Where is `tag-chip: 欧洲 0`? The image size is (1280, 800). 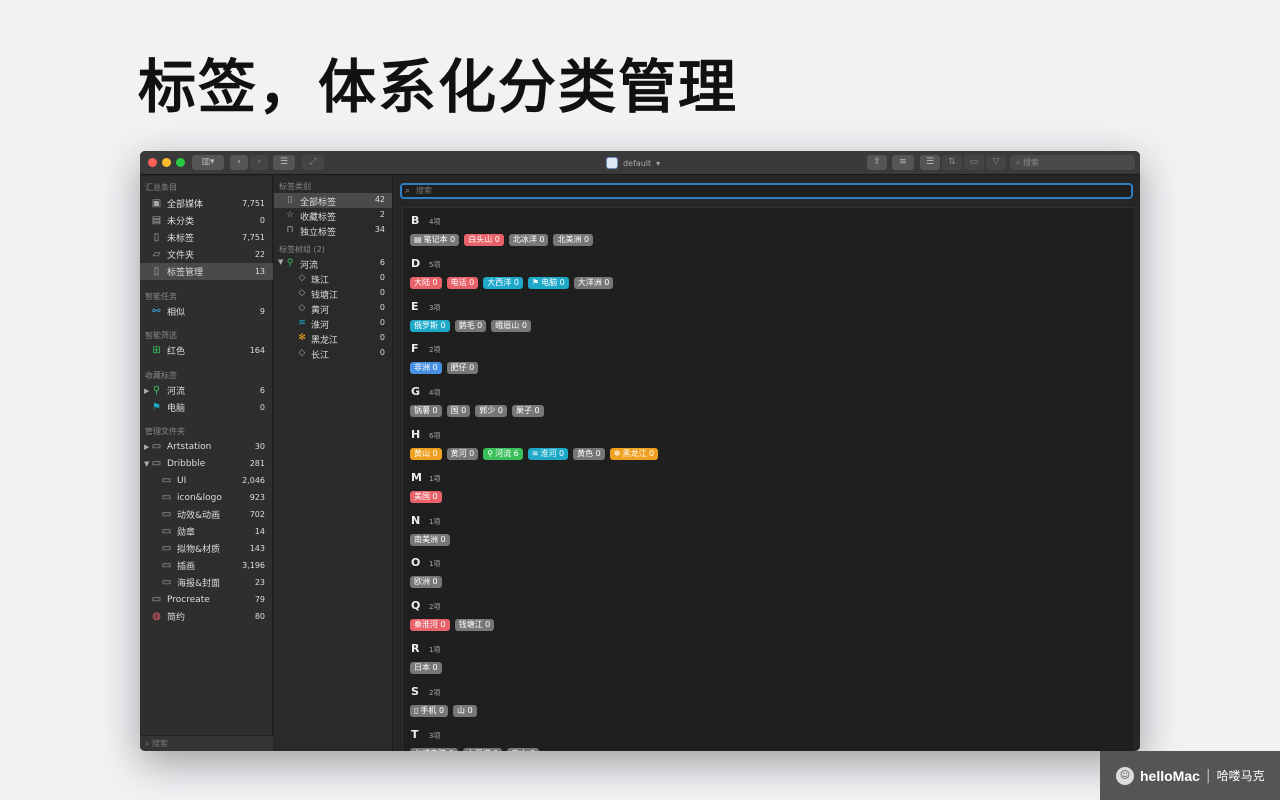 tag-chip: 欧洲 0 is located at coordinates (426, 582).